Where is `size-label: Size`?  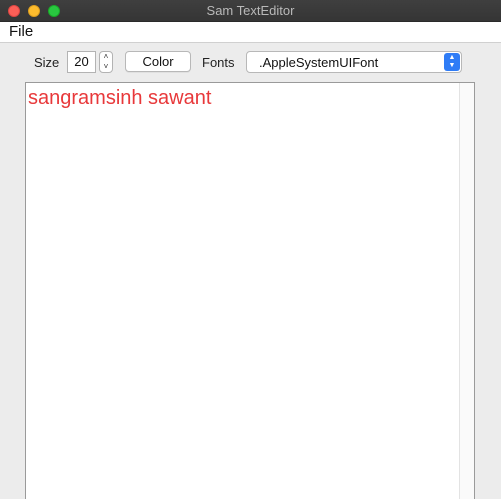
size-label: Size is located at coordinates (47, 62).